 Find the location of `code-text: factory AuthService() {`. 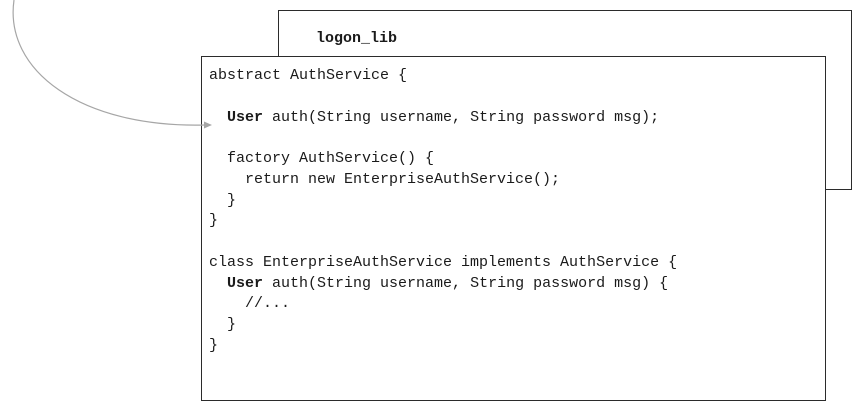

code-text: factory AuthService() { is located at coordinates (322, 158).